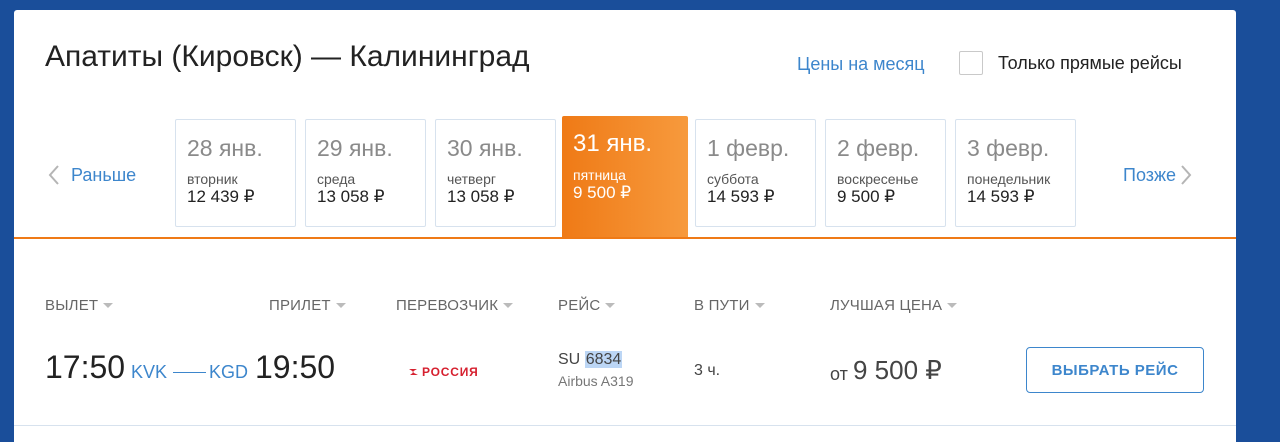 The width and height of the screenshot is (1280, 442). Describe the element at coordinates (599, 175) in the screenshot. I see `date-cell-weekday: пятница` at that location.